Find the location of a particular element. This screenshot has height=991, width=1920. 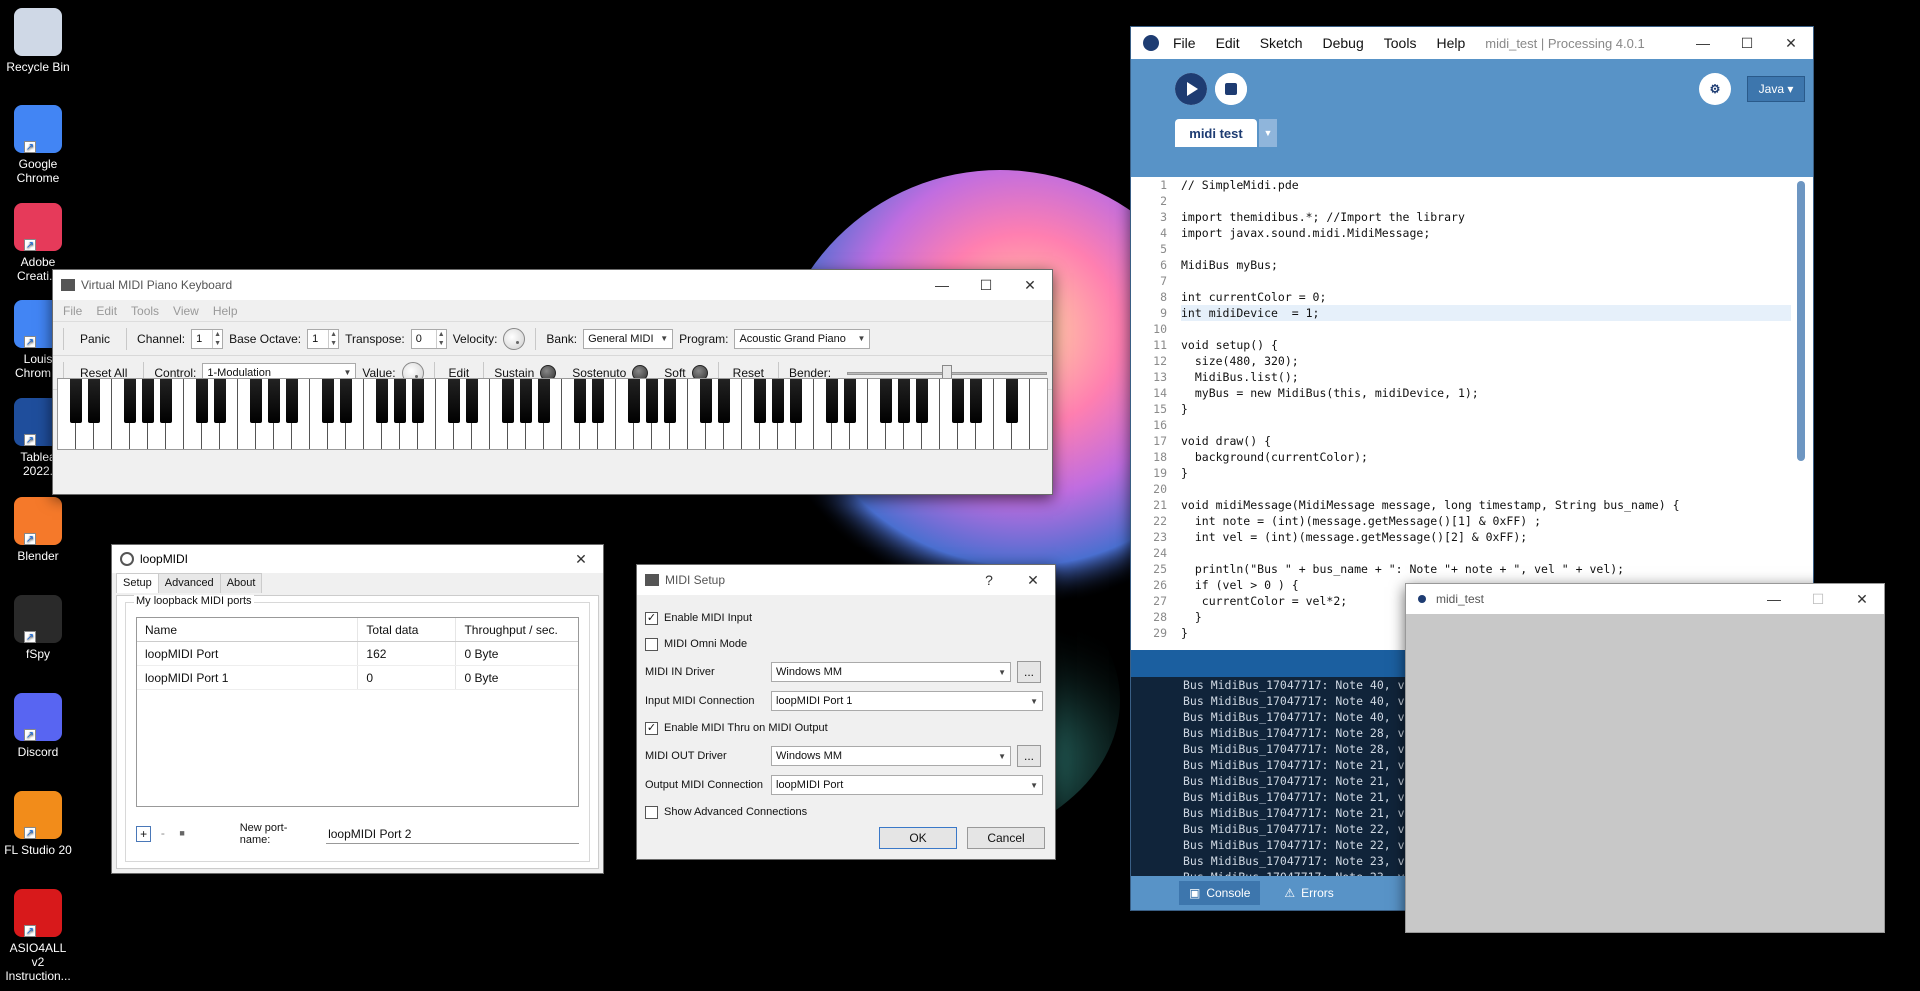

tab-menu-button: ▼ is located at coordinates (1268, 133).